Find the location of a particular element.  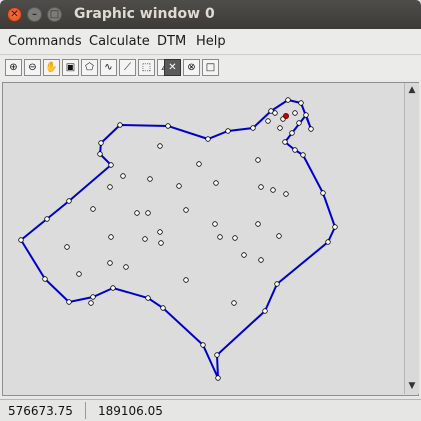

maximize-button: □ is located at coordinates (54, 14).